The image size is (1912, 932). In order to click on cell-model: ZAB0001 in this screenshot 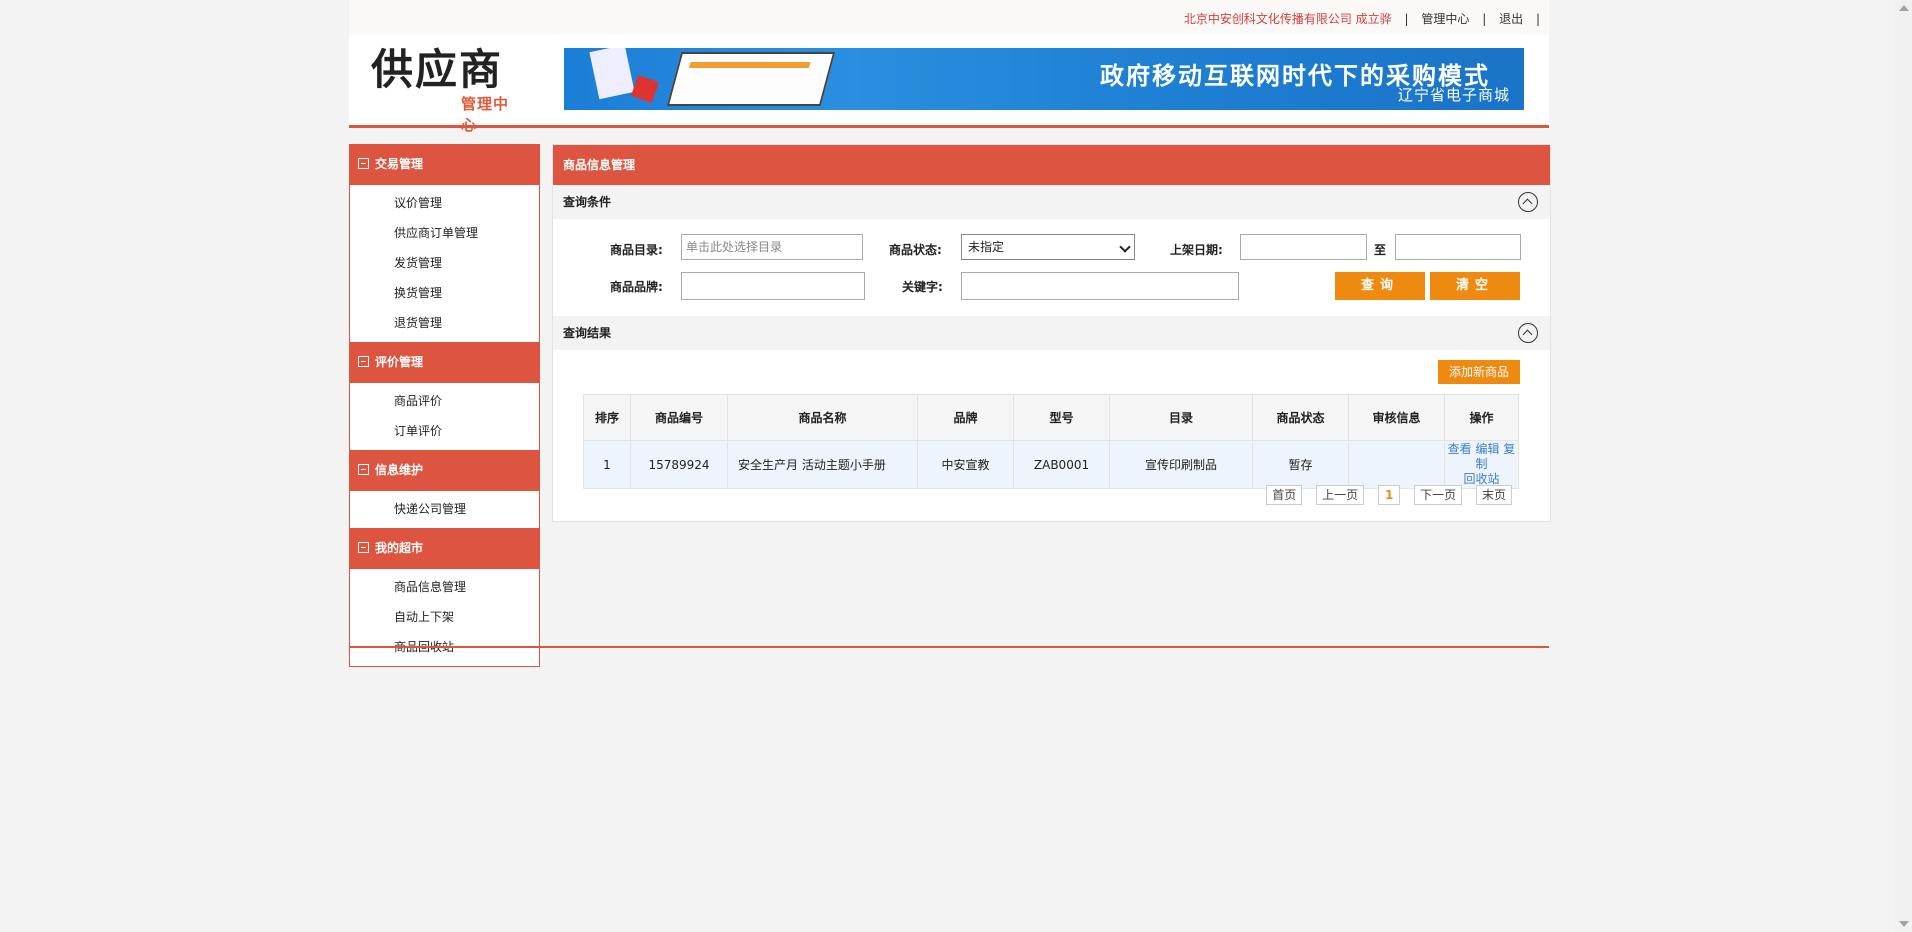, I will do `click(1061, 464)`.